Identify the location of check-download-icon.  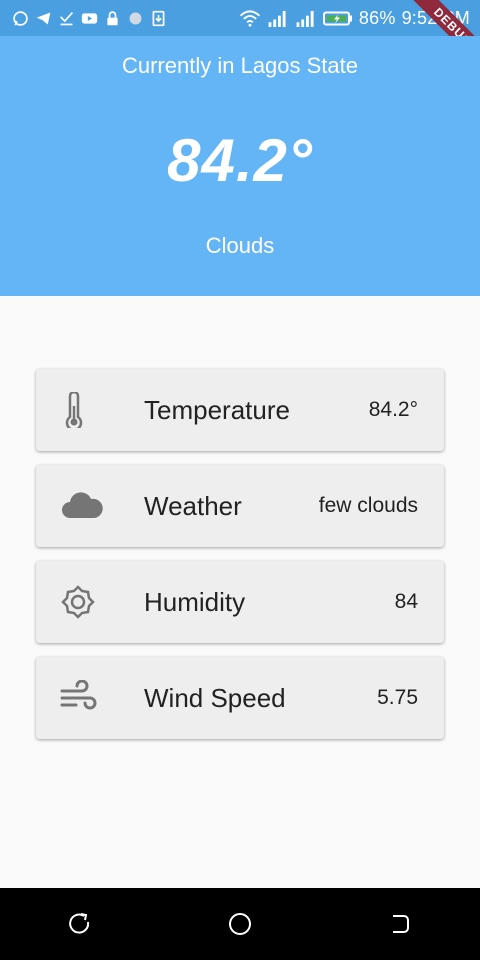
(66, 18).